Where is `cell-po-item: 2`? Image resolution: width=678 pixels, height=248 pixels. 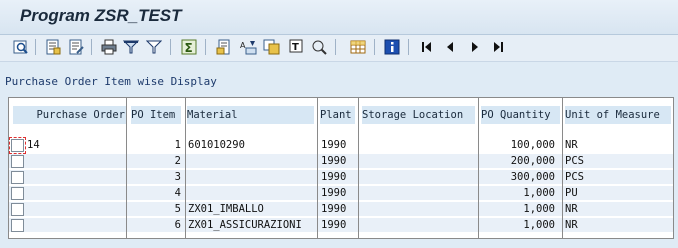
cell-po-item: 2 is located at coordinates (177, 161).